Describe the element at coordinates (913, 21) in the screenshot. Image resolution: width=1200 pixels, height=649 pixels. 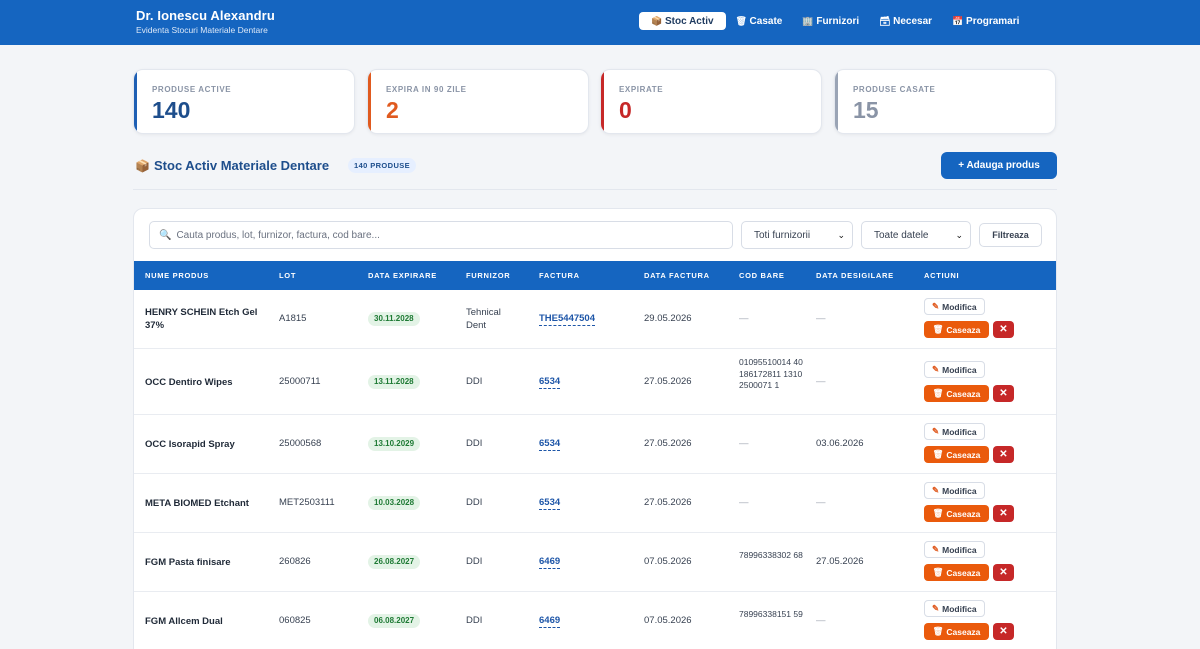
I see `nav-label: Necesar` at that location.